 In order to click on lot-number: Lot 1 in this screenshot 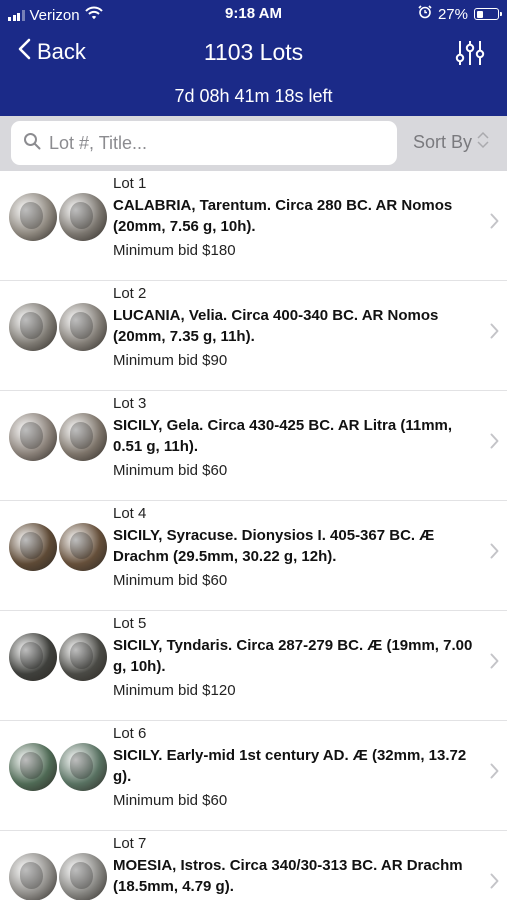, I will do `click(130, 183)`.